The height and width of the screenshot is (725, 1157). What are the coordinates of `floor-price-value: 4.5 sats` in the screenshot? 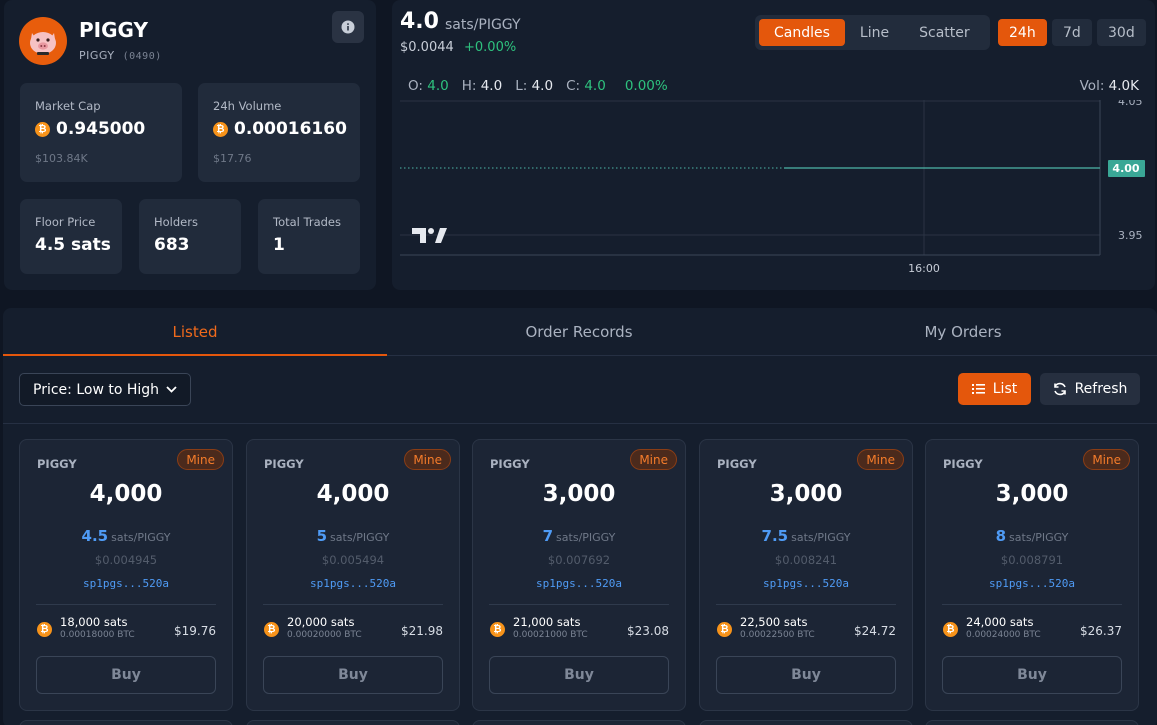 It's located at (73, 245).